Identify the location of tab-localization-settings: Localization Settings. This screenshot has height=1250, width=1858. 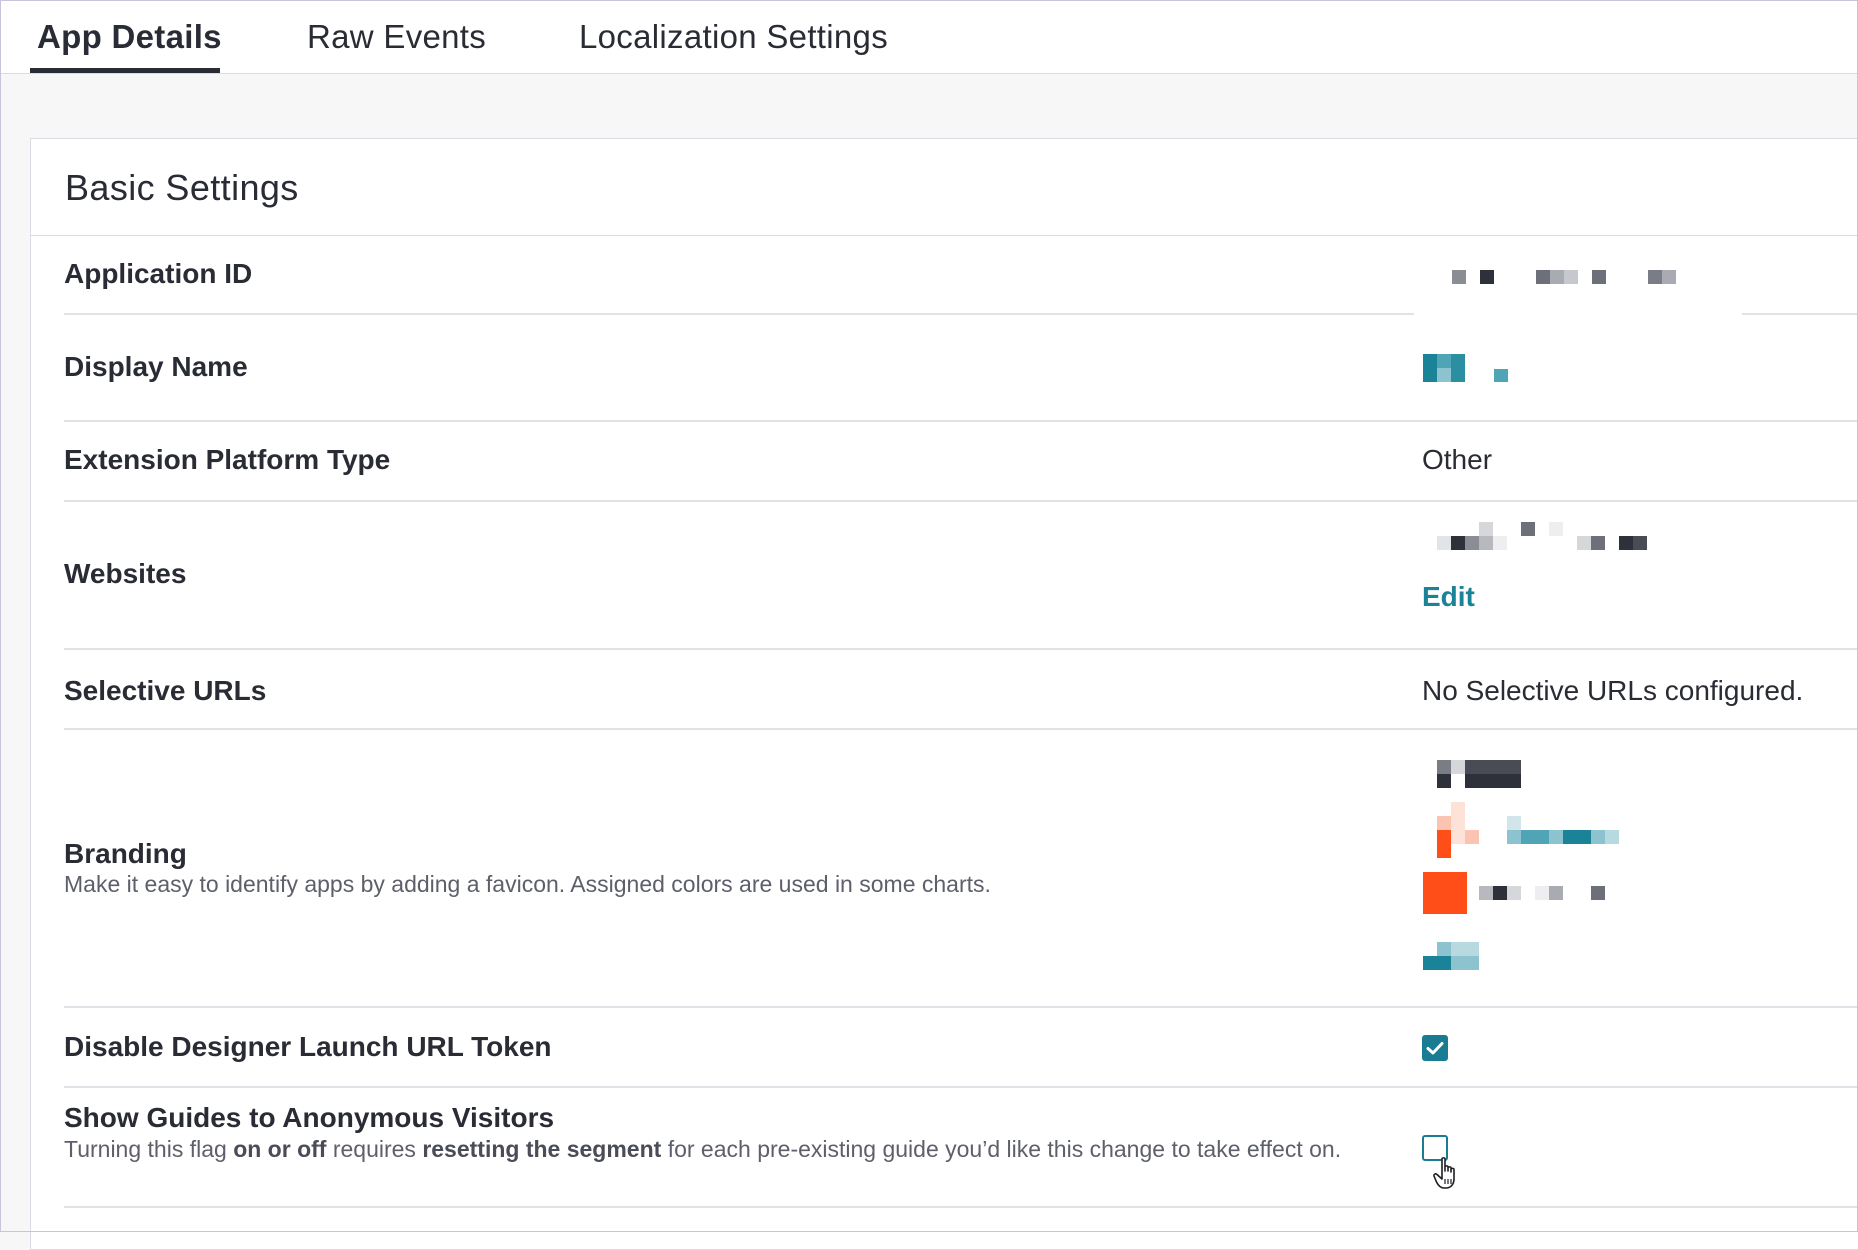
(733, 37).